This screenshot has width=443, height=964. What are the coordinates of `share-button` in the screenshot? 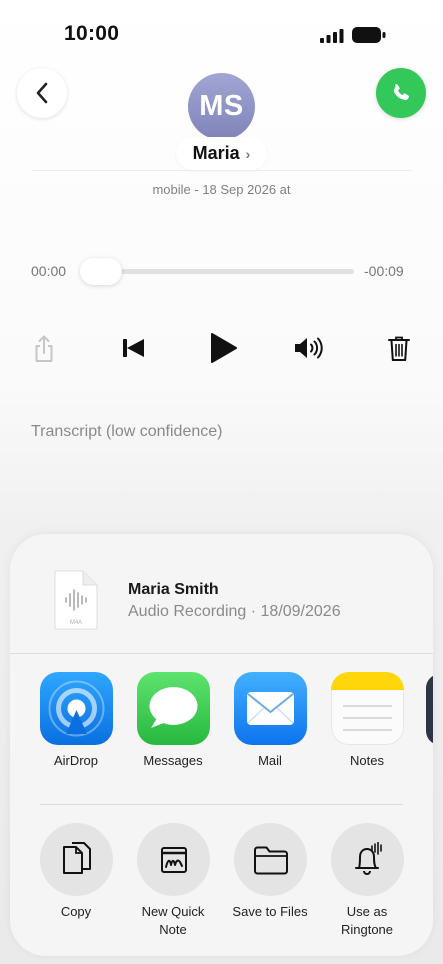 It's located at (44, 349).